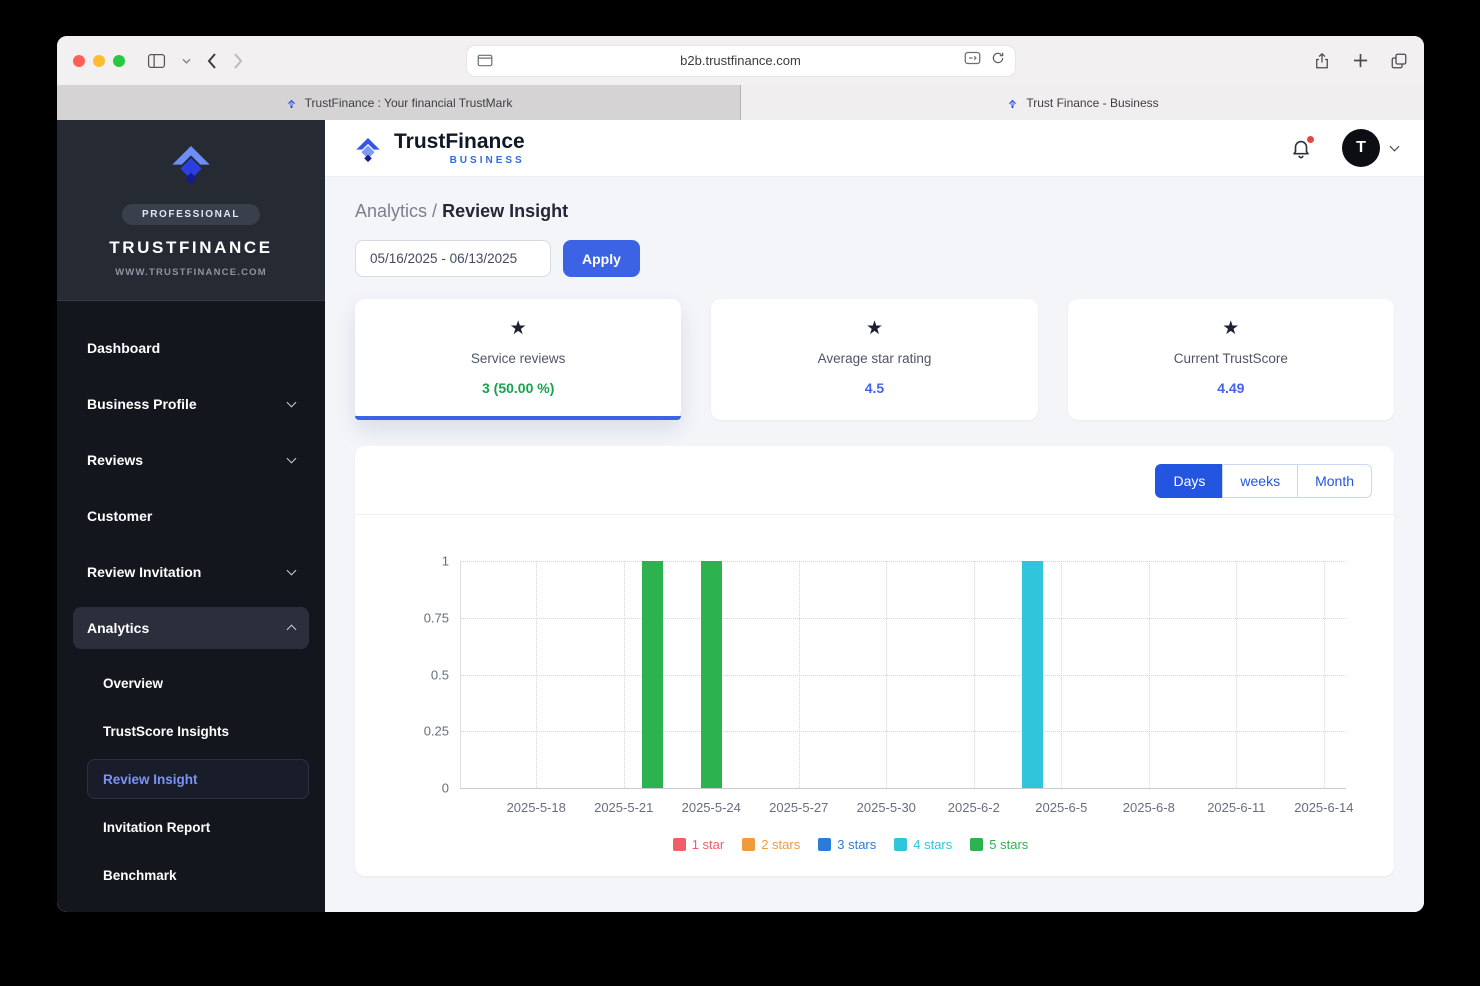  I want to click on stat-card-average-star-rating: ★ Average star rating 4.5, so click(874, 359).